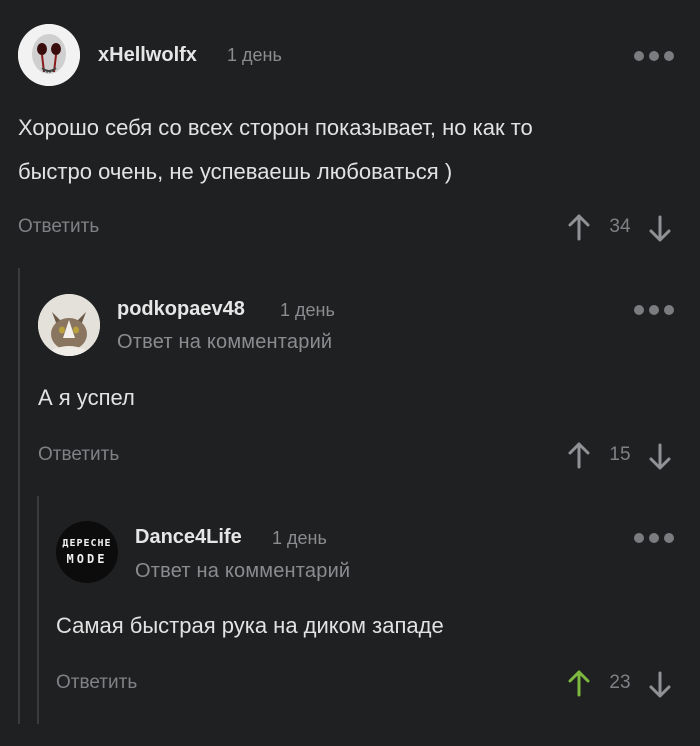  I want to click on avatar: ДEPECHE MODE, so click(87, 552).